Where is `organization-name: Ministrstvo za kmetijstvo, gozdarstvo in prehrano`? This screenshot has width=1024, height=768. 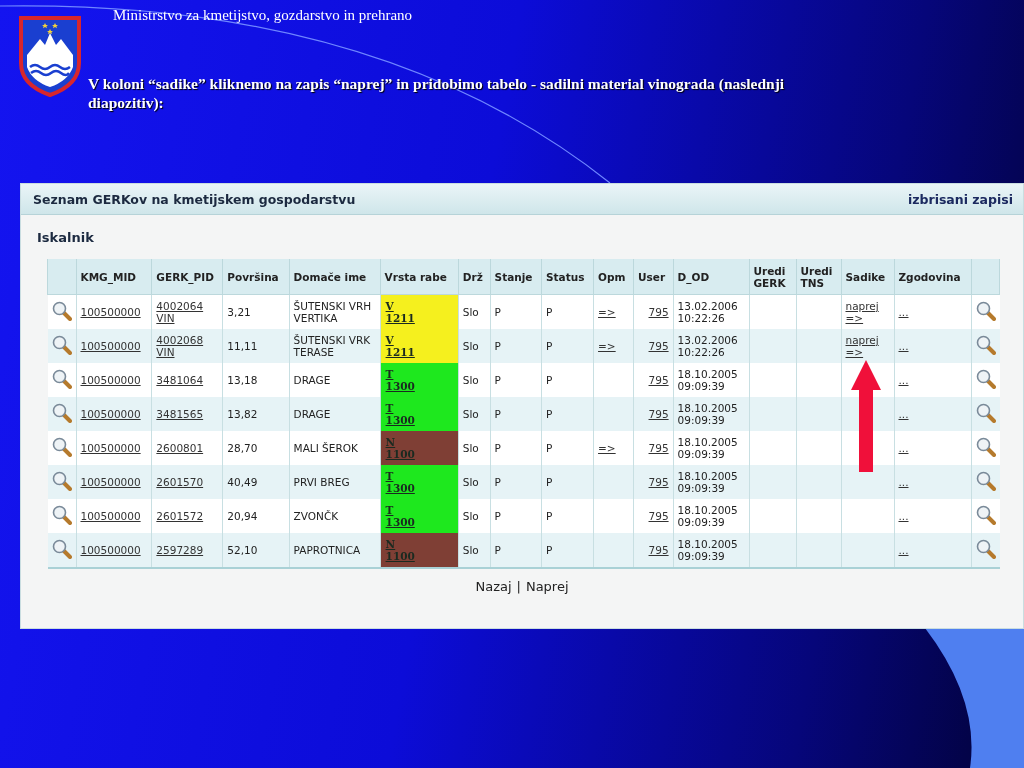 organization-name: Ministrstvo za kmetijstvo, gozdarstvo in prehrano is located at coordinates (263, 15).